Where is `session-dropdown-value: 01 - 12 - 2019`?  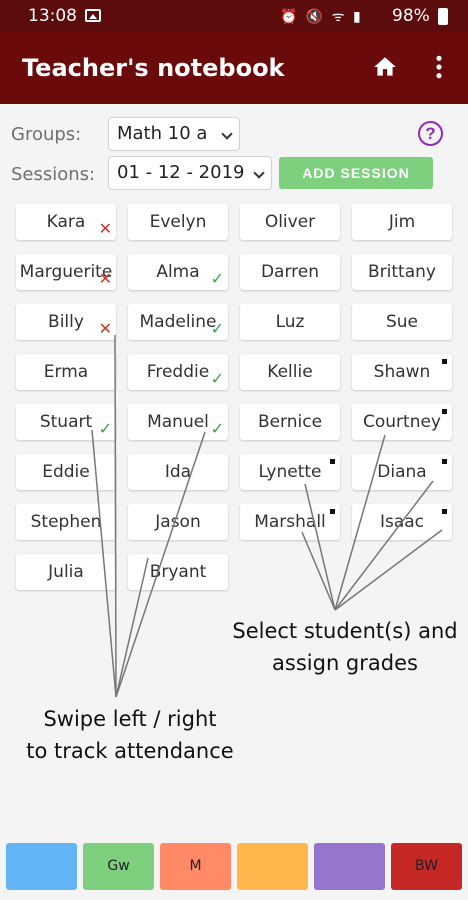
session-dropdown-value: 01 - 12 - 2019 is located at coordinates (181, 172).